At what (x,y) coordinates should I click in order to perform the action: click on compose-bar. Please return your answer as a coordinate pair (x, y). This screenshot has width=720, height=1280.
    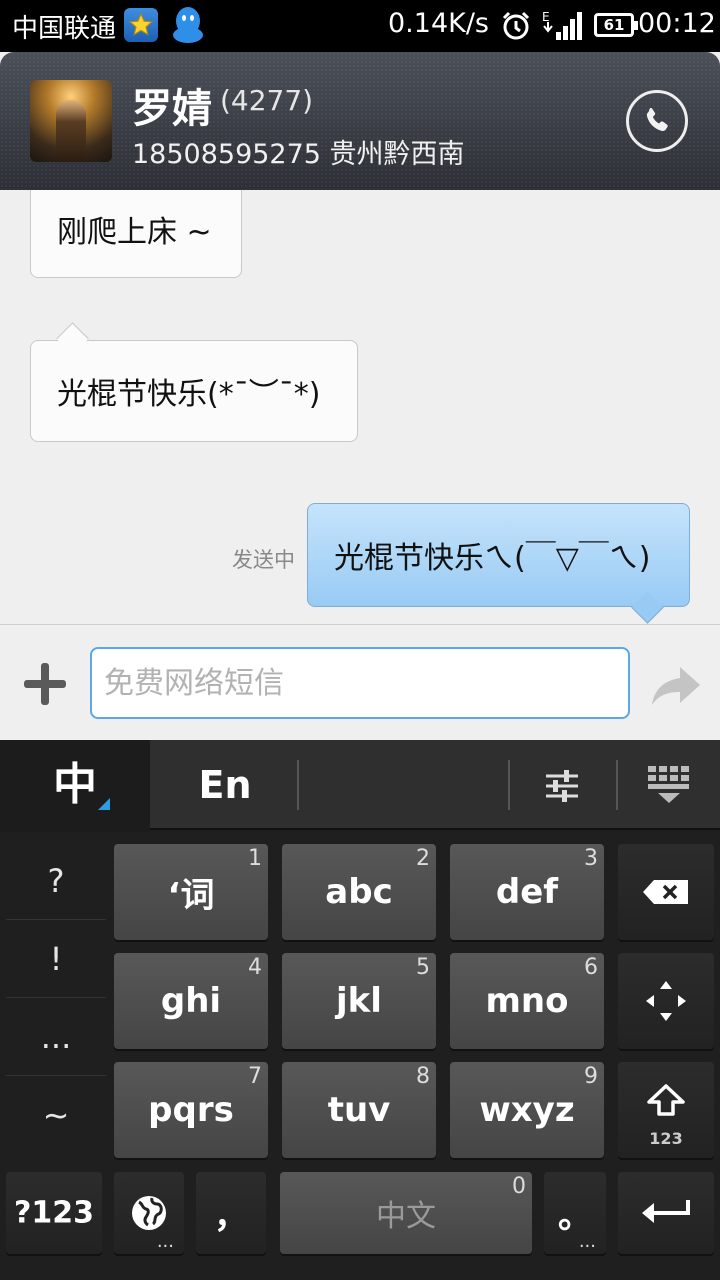
    Looking at the image, I should click on (360, 682).